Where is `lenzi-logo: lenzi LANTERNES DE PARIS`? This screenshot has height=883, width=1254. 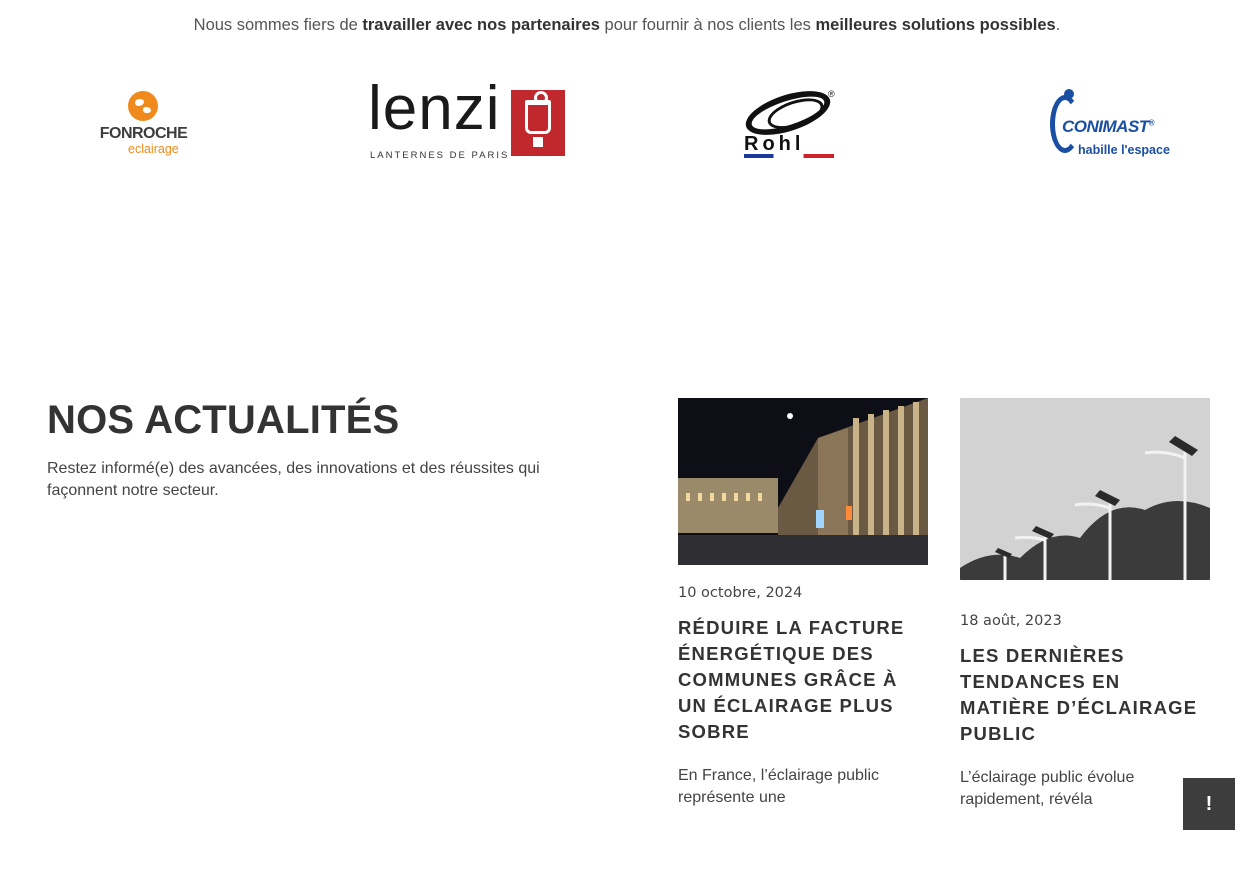 lenzi-logo: lenzi LANTERNES DE PARIS is located at coordinates (467, 119).